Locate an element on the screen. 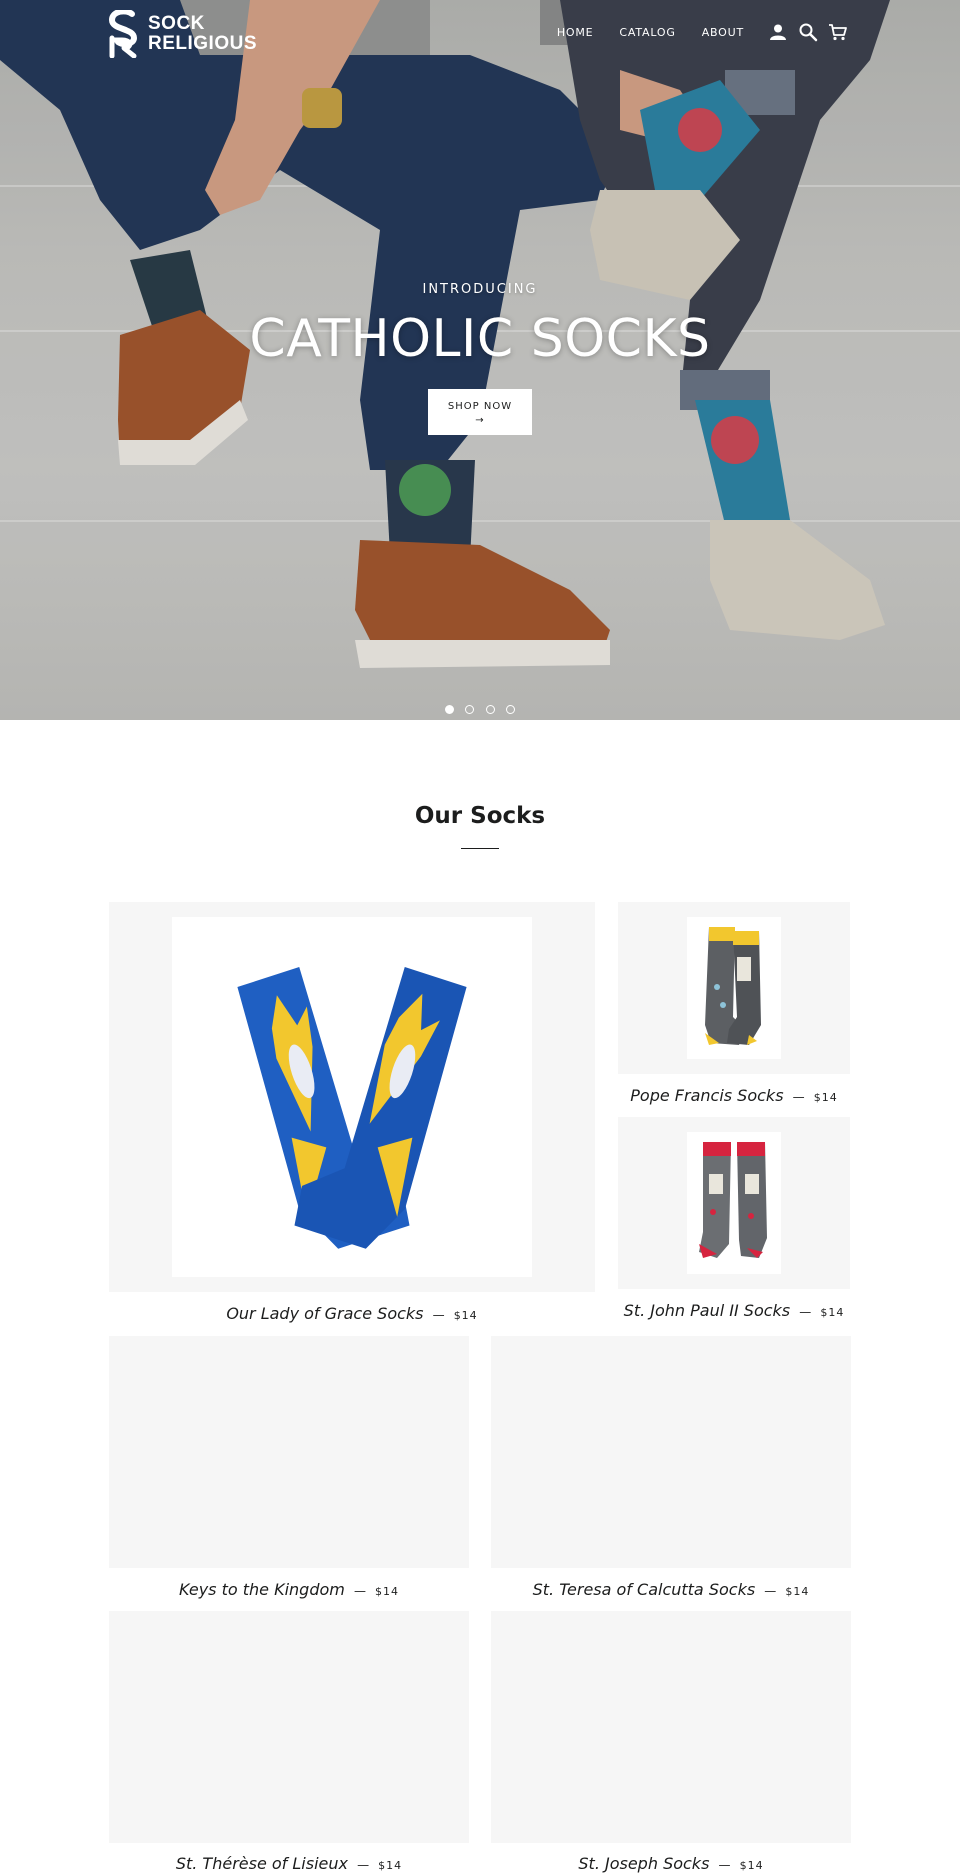  shop-now-button: SHOP NOW → is located at coordinates (480, 412).